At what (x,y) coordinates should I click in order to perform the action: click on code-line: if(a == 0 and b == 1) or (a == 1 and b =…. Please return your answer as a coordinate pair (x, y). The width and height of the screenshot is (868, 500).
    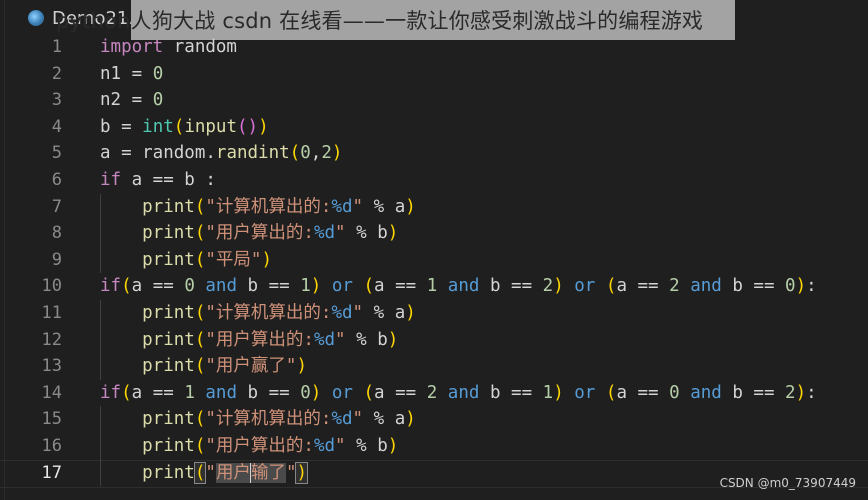
    Looking at the image, I should click on (458, 286).